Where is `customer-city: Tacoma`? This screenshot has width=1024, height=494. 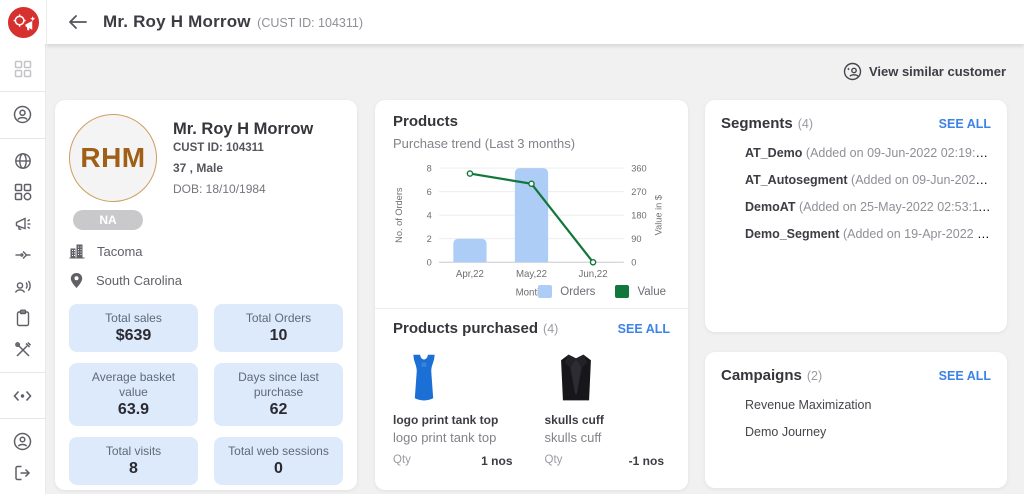 customer-city: Tacoma is located at coordinates (120, 251).